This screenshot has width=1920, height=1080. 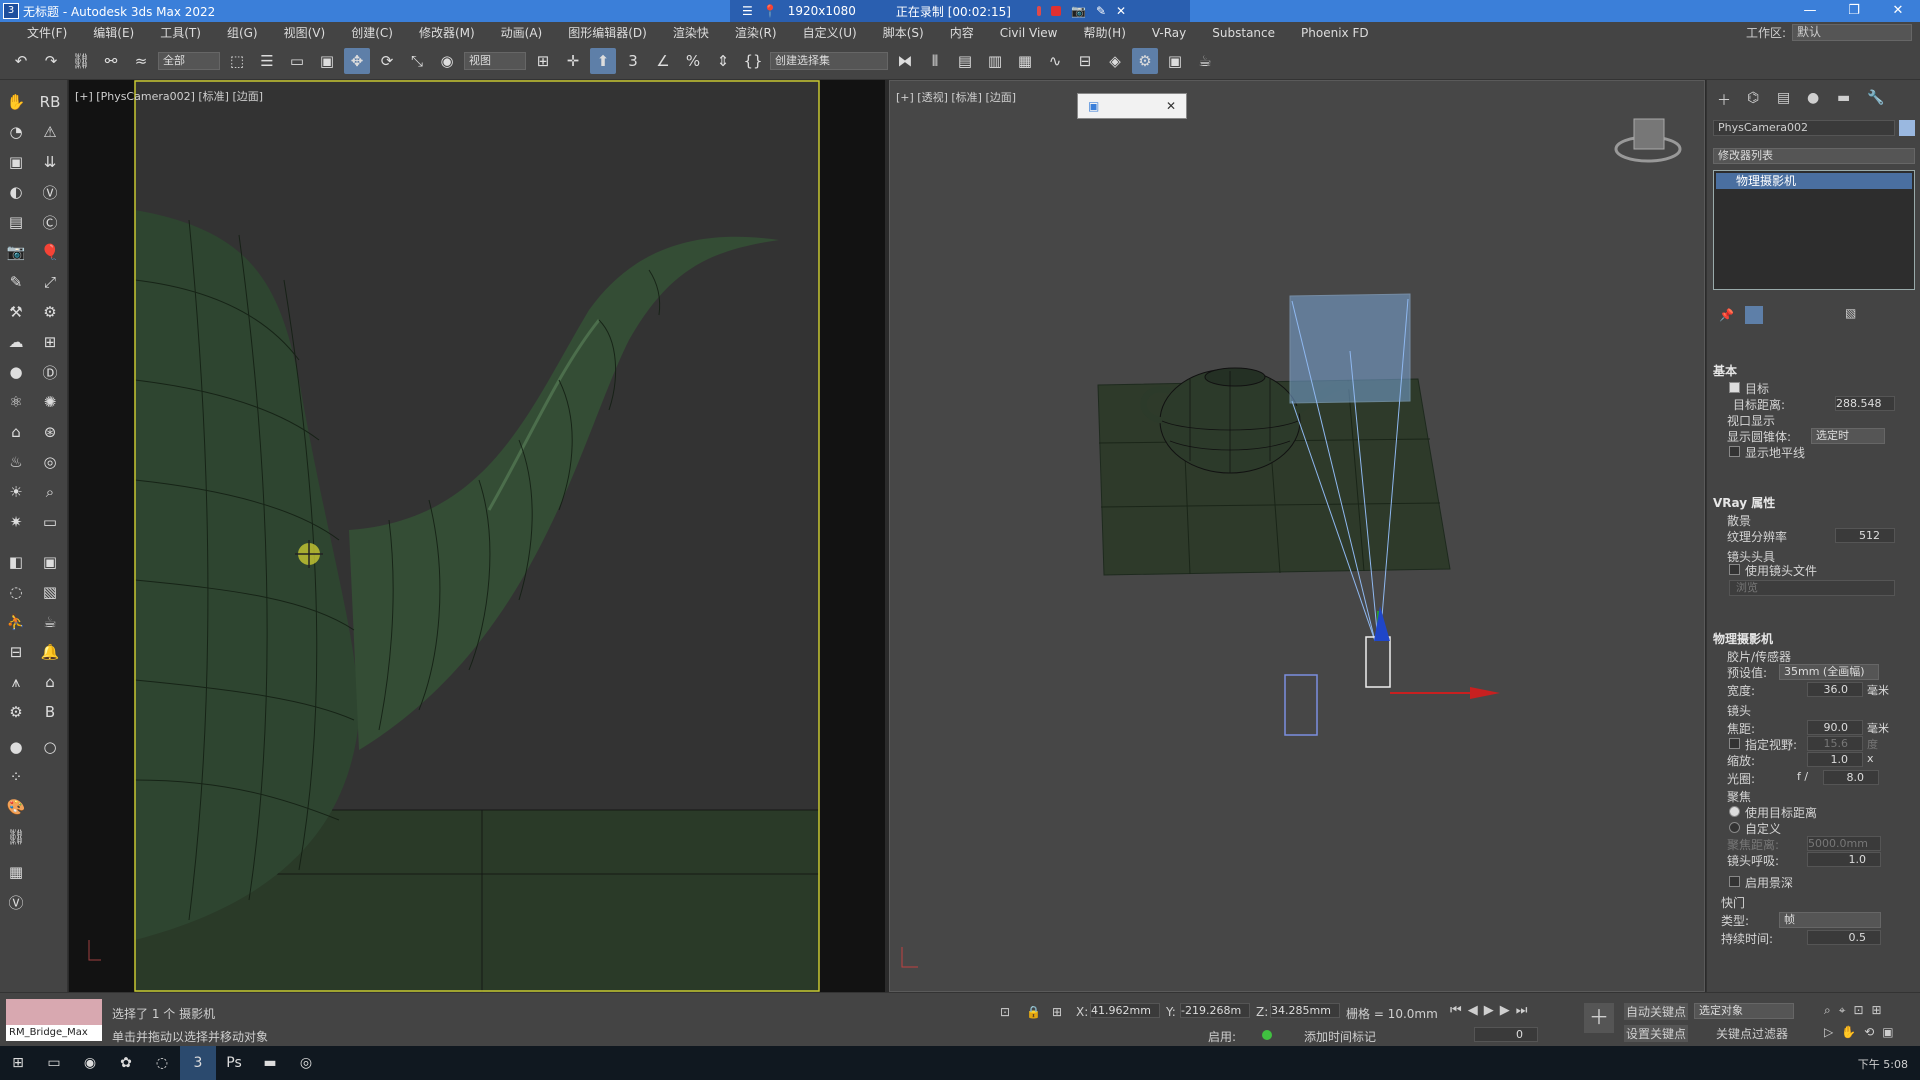 I want to click on menu-views: 视图(V), so click(x=305, y=32).